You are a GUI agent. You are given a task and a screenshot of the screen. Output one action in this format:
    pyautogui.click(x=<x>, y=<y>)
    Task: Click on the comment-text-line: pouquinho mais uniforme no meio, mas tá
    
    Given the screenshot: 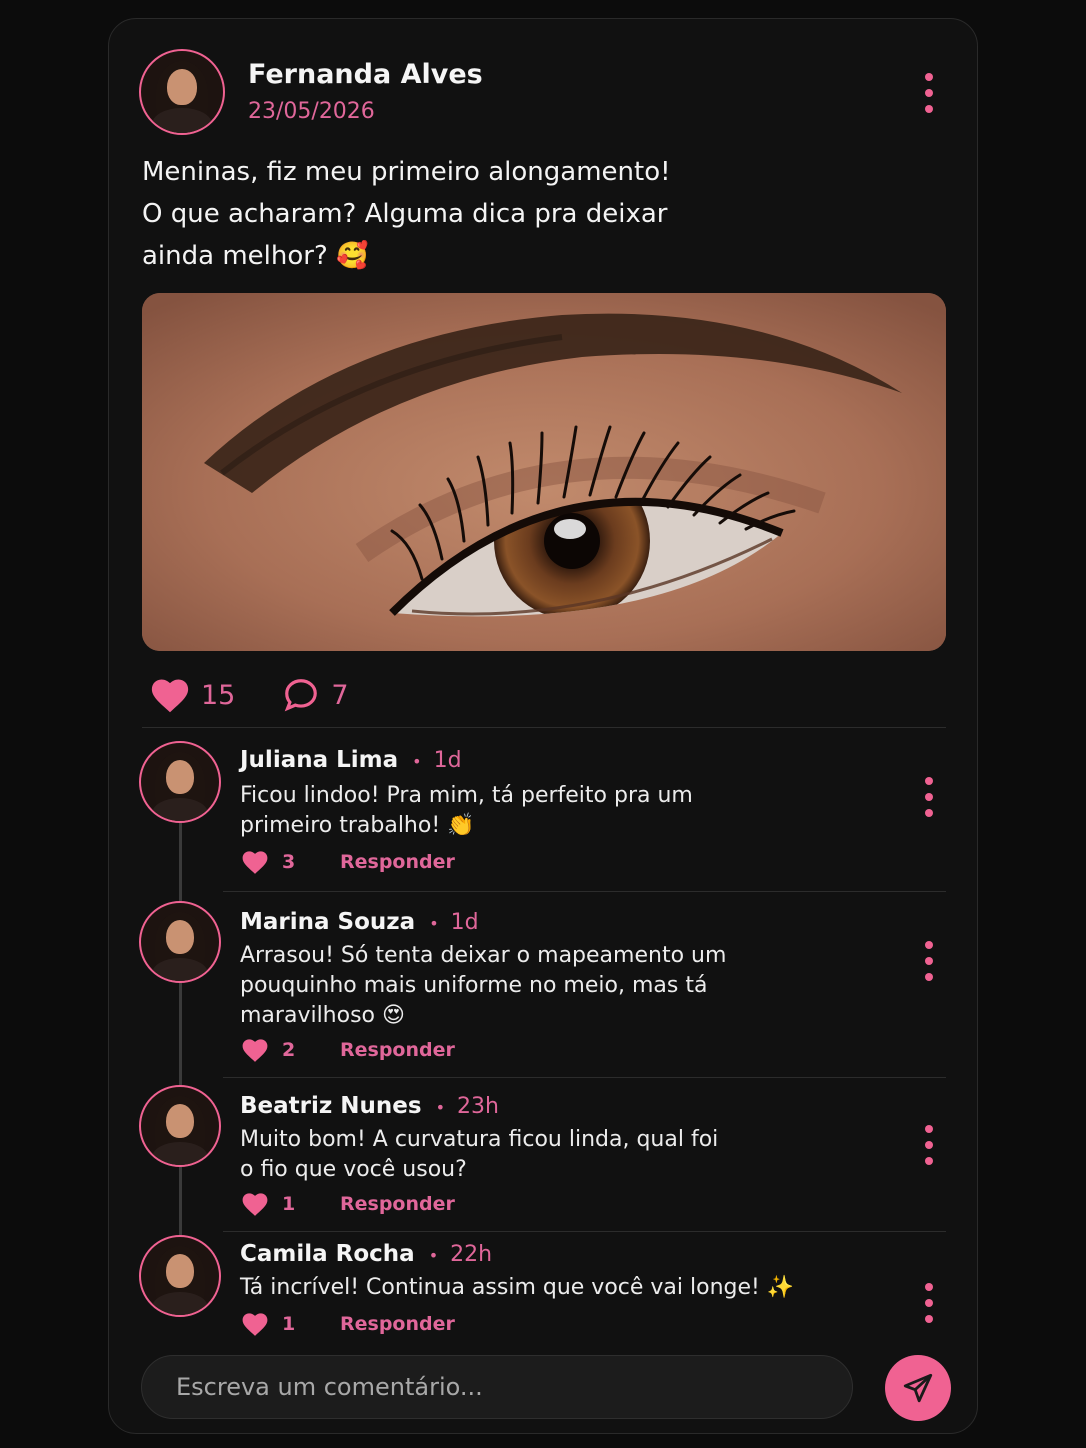 What is the action you would take?
    pyautogui.click(x=474, y=985)
    